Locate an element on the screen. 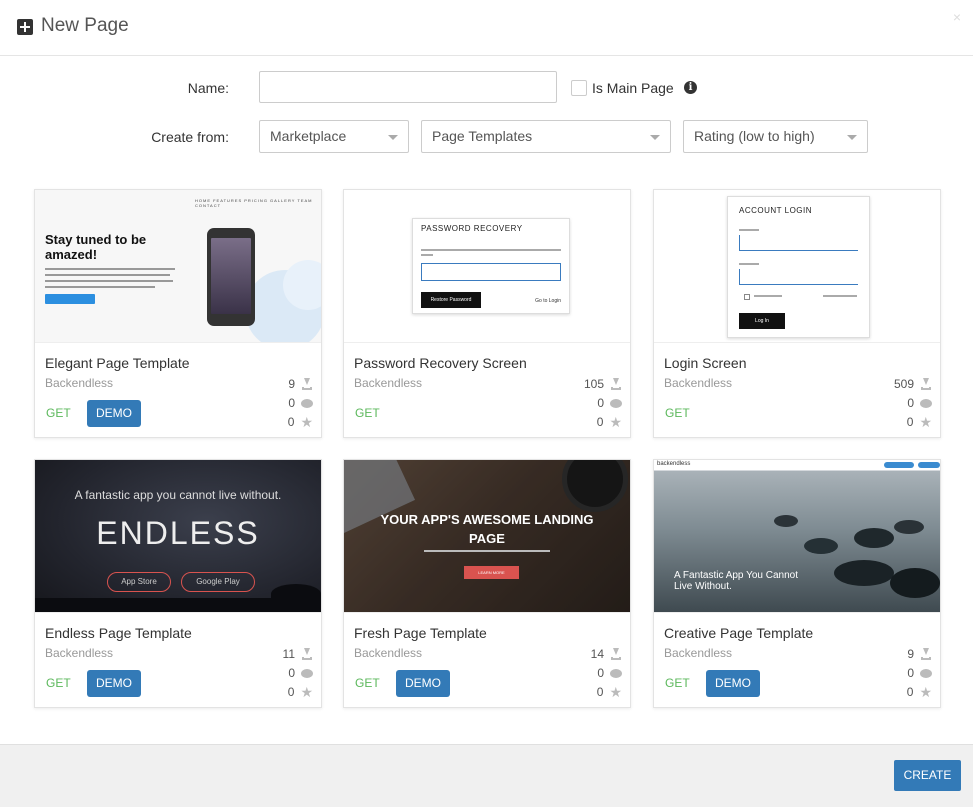  is-main-page-checkbox is located at coordinates (579, 88).